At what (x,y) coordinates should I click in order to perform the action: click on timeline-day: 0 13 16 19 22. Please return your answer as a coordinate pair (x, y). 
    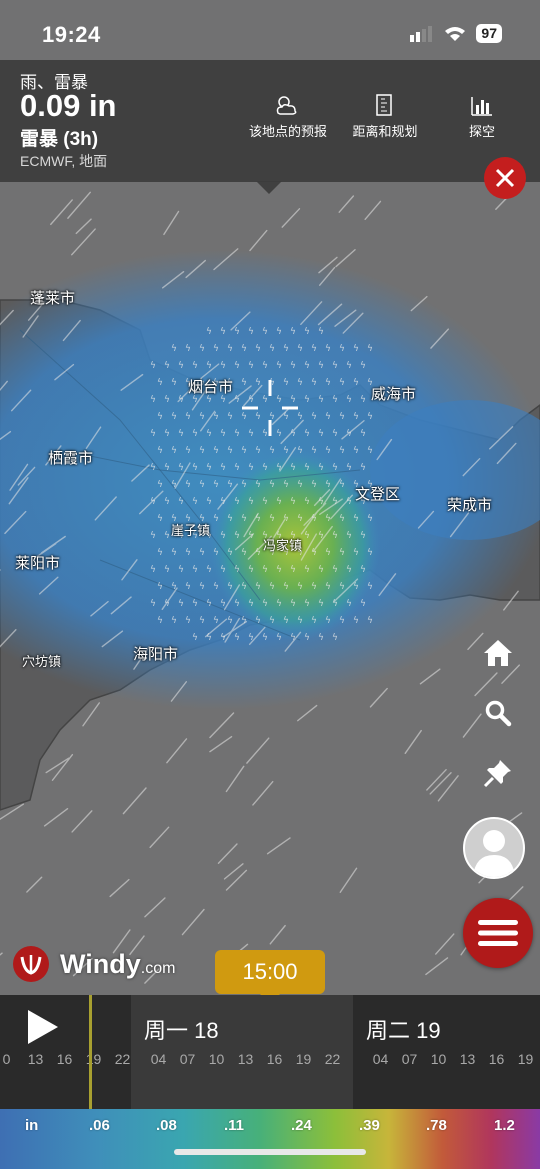
    Looking at the image, I should click on (65, 1052).